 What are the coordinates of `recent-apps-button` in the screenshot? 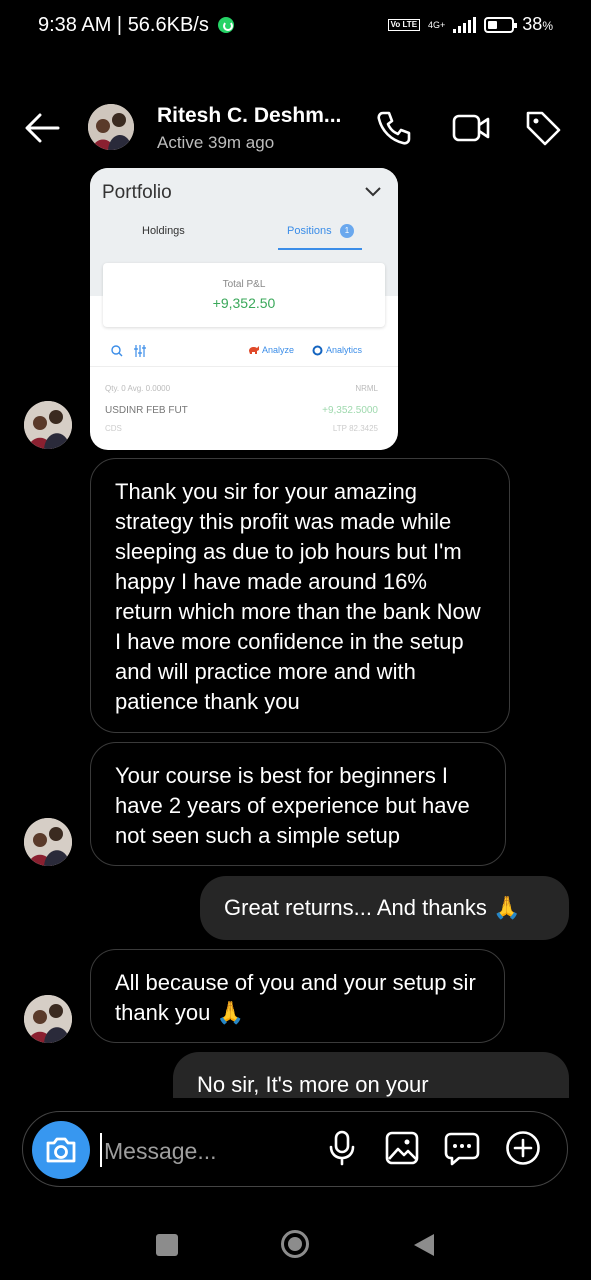 It's located at (167, 1245).